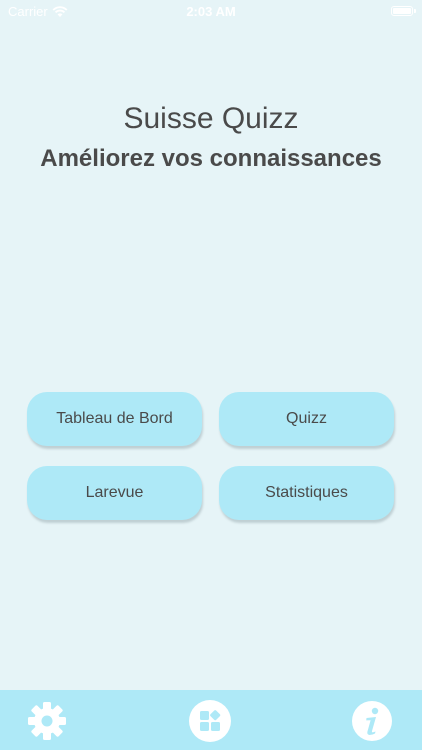  What do you see at coordinates (114, 493) in the screenshot?
I see `review-button: Larevue` at bounding box center [114, 493].